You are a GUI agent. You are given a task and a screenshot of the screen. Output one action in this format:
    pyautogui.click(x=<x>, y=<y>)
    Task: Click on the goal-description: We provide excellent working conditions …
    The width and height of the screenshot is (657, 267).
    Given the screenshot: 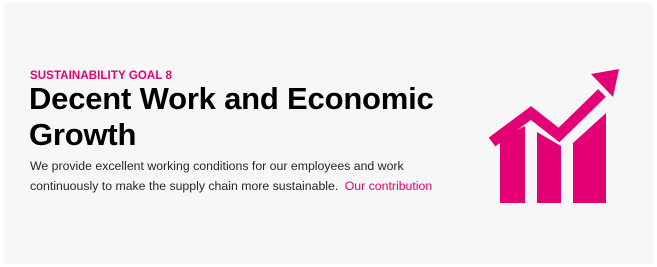 What is the action you would take?
    pyautogui.click(x=240, y=176)
    